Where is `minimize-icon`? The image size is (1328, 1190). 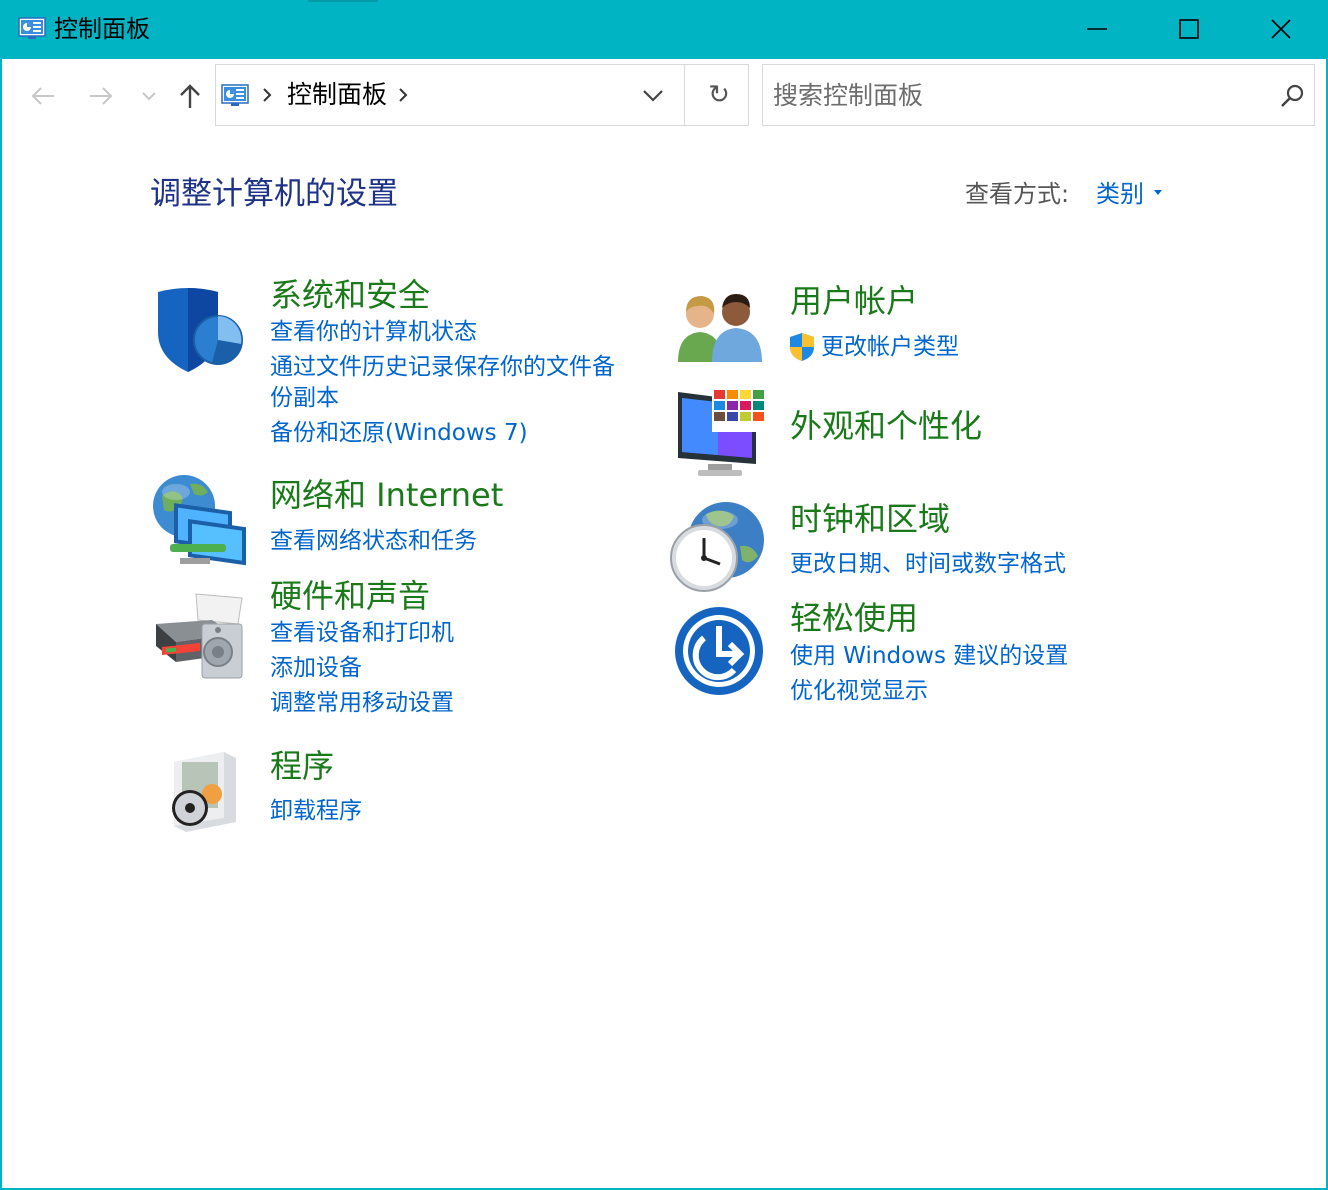
minimize-icon is located at coordinates (1097, 29).